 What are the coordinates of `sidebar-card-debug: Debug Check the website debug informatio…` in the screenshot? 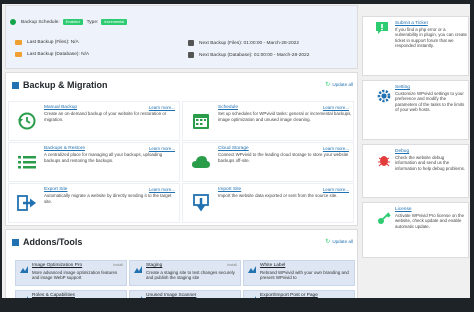 It's located at (415, 171).